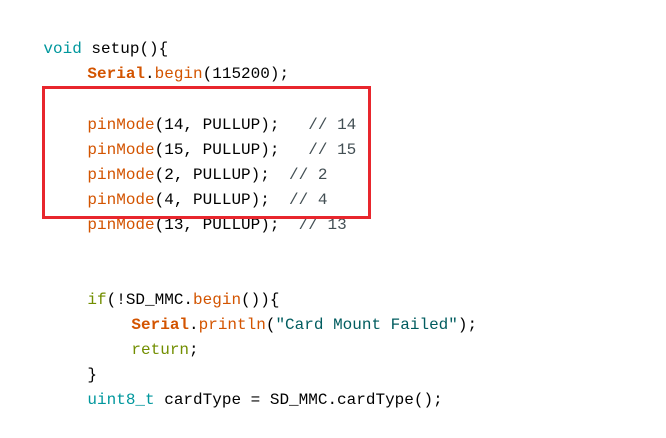  What do you see at coordinates (322, 225) in the screenshot?
I see `code-comment: // 13` at bounding box center [322, 225].